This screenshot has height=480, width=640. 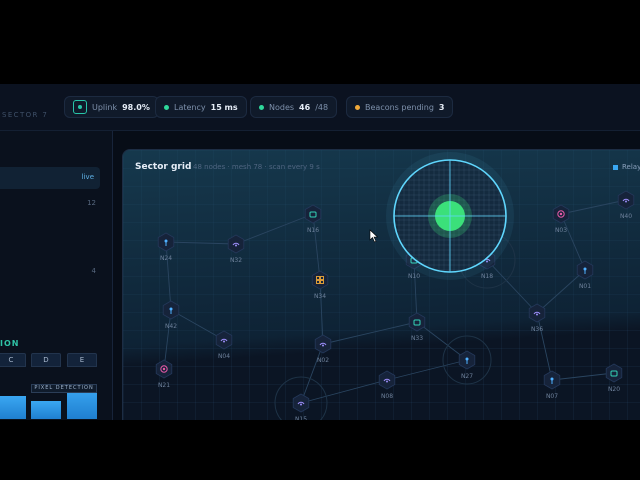 I want to click on node-label: N18, so click(x=487, y=276).